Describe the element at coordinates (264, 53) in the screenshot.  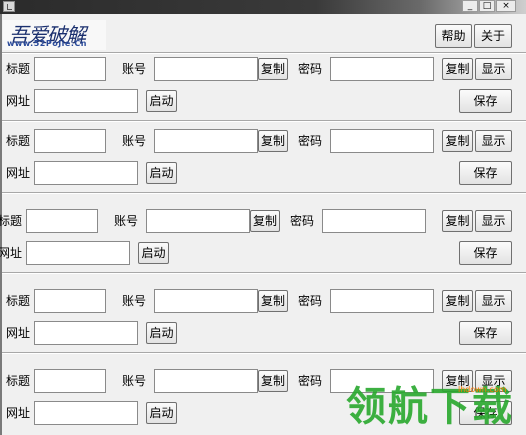
I see `toolbar-separator` at that location.